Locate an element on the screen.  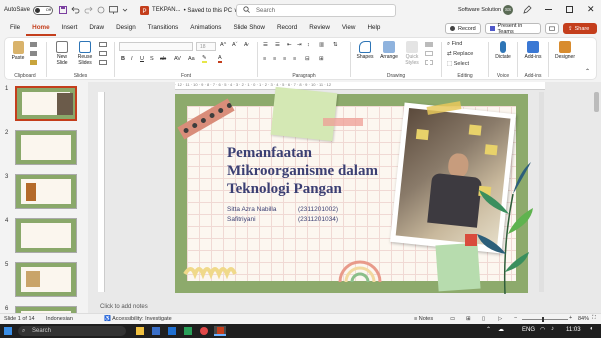
autosave-control: AutoSave Off is located at coordinates (29, 10).